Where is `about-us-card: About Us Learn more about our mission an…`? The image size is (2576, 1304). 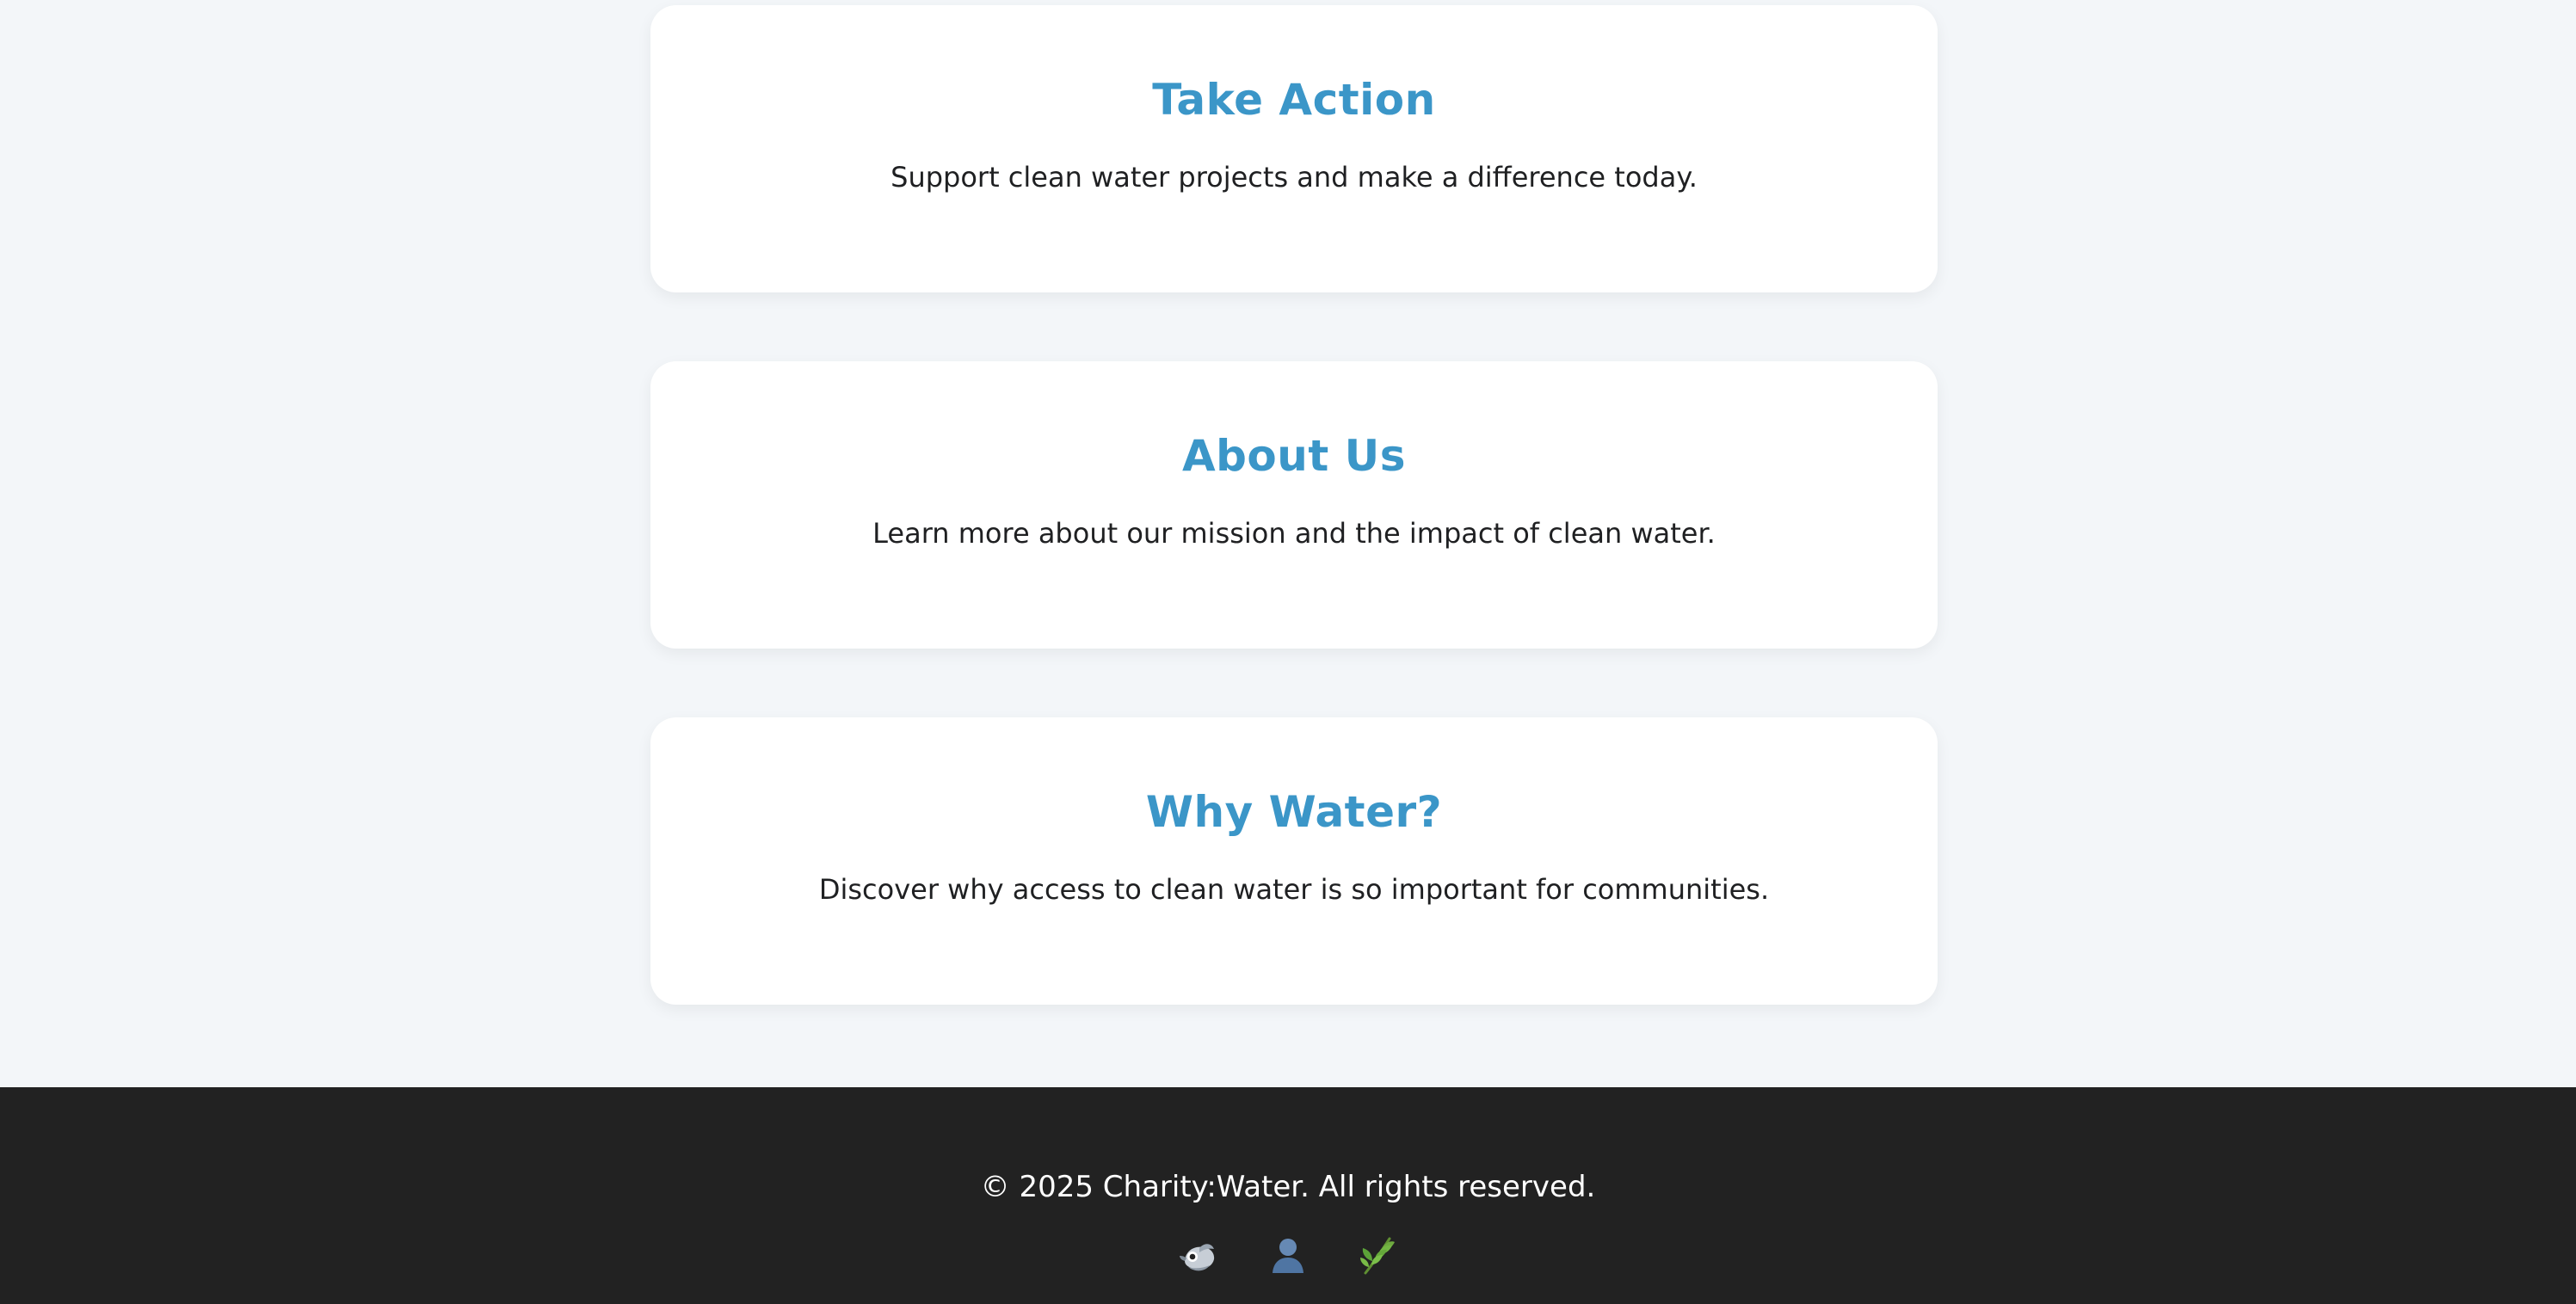 about-us-card: About Us Learn more about our mission an… is located at coordinates (1294, 505).